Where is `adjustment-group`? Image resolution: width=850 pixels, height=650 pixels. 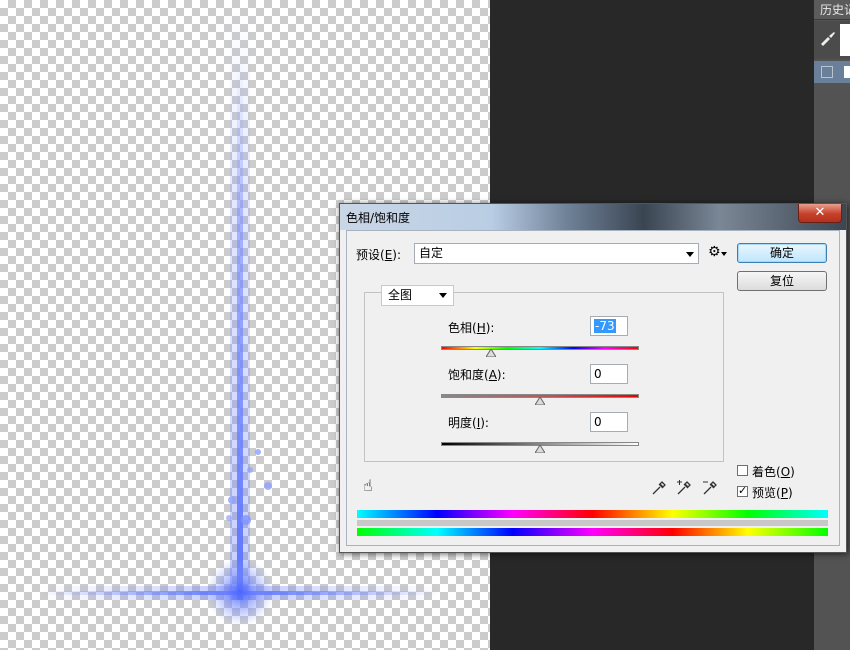
adjustment-group is located at coordinates (544, 377).